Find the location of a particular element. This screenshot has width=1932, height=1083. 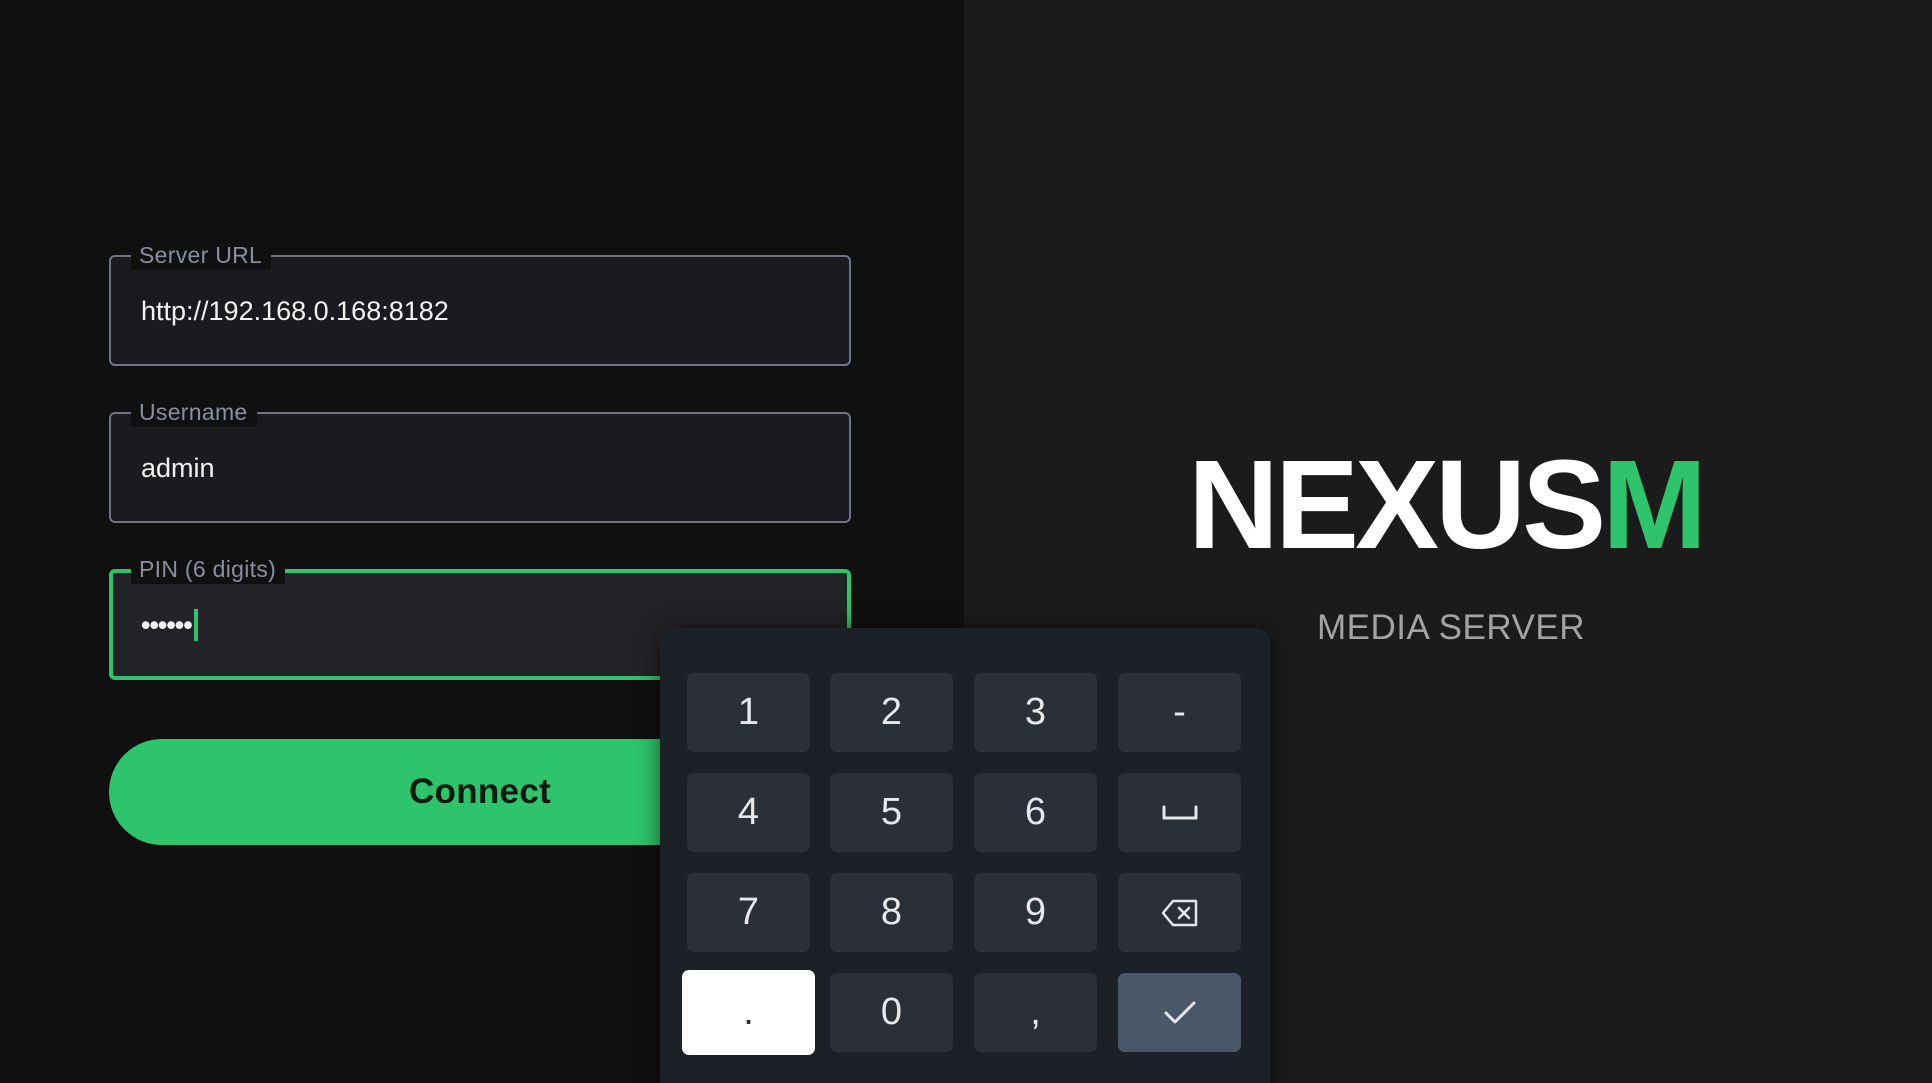

pin-value: •••••• is located at coordinates (169, 625).